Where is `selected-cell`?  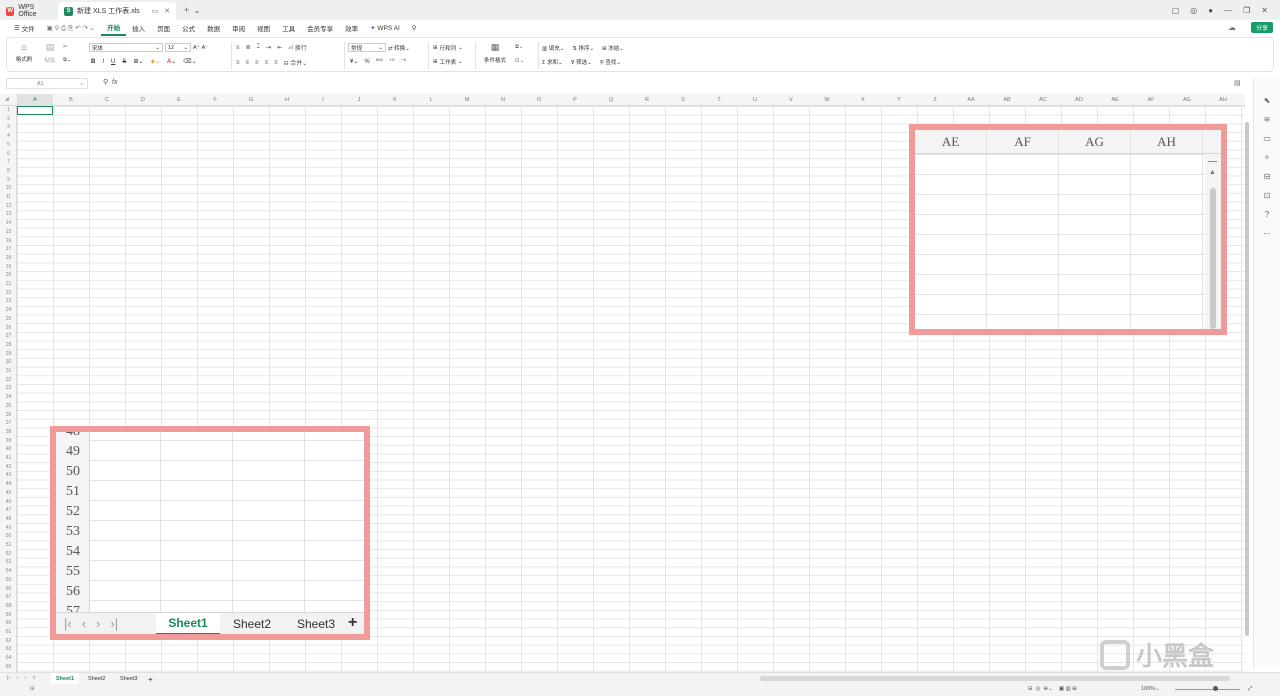 selected-cell is located at coordinates (35, 110).